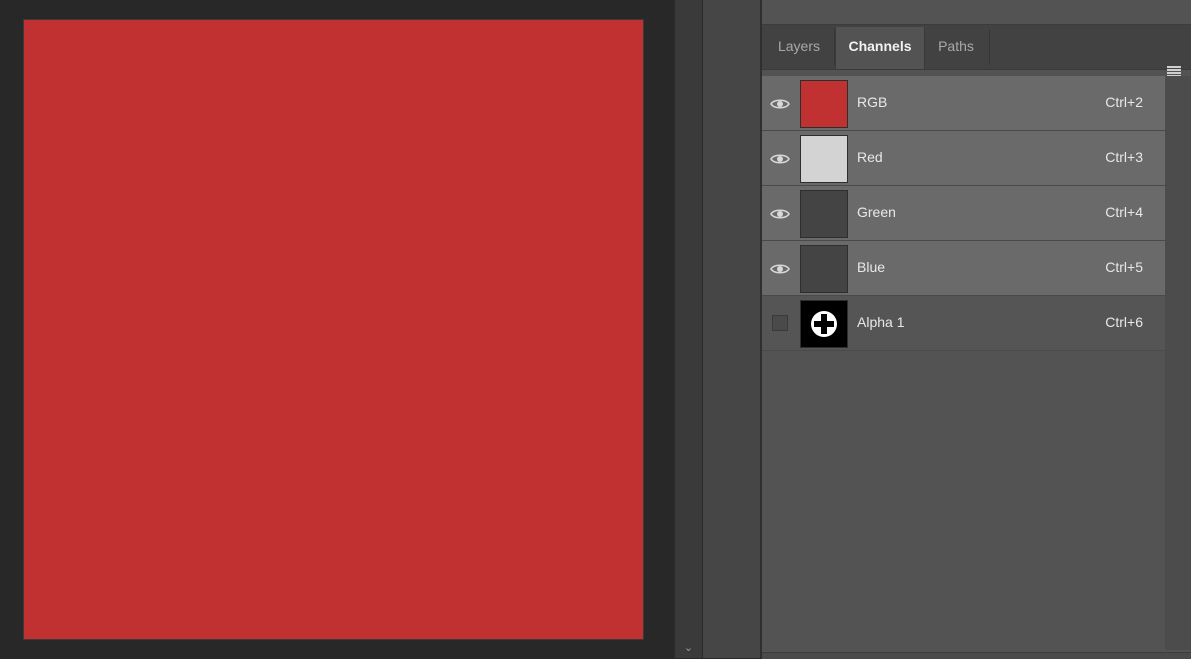 The height and width of the screenshot is (659, 1191). What do you see at coordinates (989, 47) in the screenshot?
I see `tab-divider` at bounding box center [989, 47].